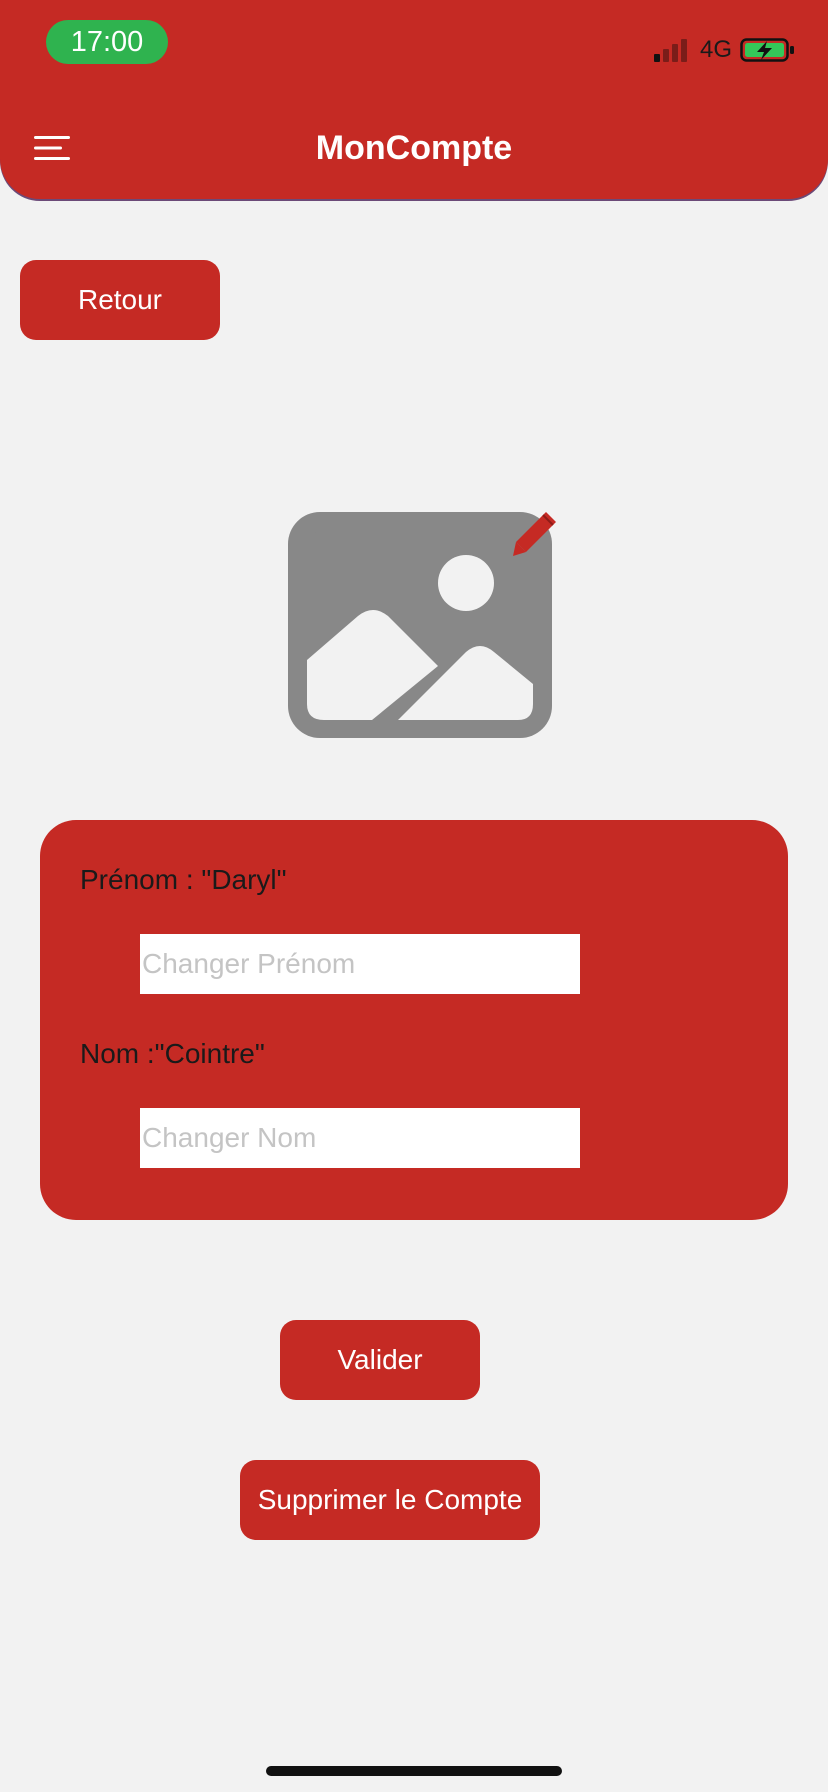  Describe the element at coordinates (414, 148) in the screenshot. I see `page-title: MonCompte` at that location.